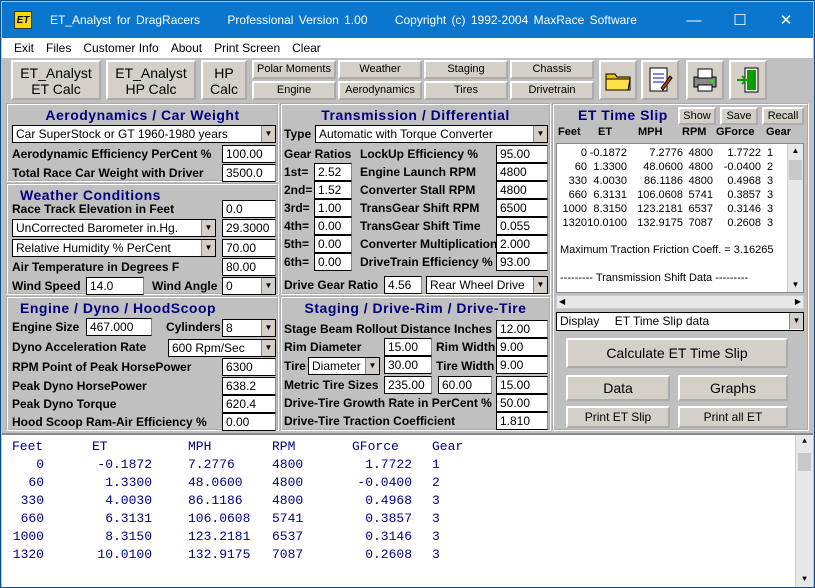 This screenshot has height=588, width=815. What do you see at coordinates (403, 285) in the screenshot?
I see `drive-ratio-field: 4.56` at bounding box center [403, 285].